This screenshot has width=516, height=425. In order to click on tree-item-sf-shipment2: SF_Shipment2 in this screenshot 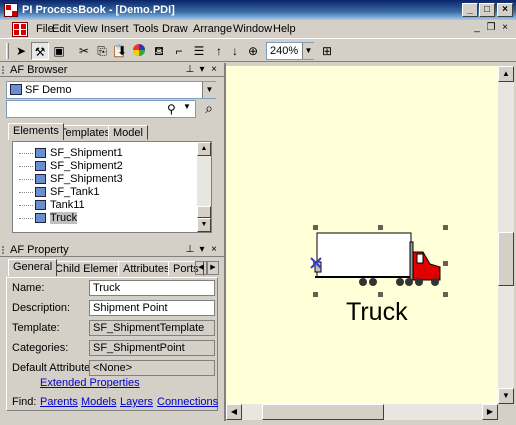, I will do `click(71, 166)`.